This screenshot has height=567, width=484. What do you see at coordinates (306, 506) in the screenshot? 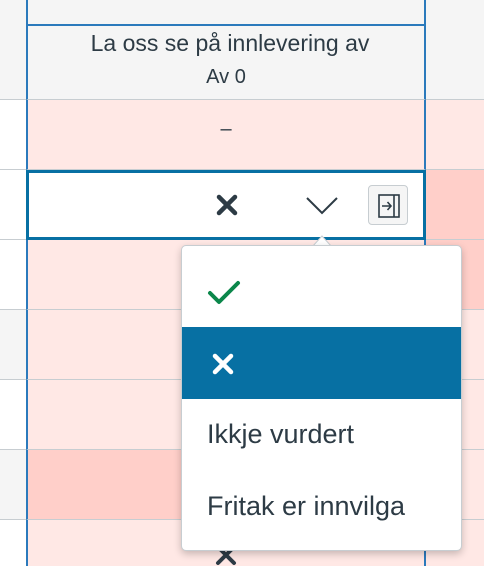
I see `menu-item-label: Fritak er innvilga` at bounding box center [306, 506].